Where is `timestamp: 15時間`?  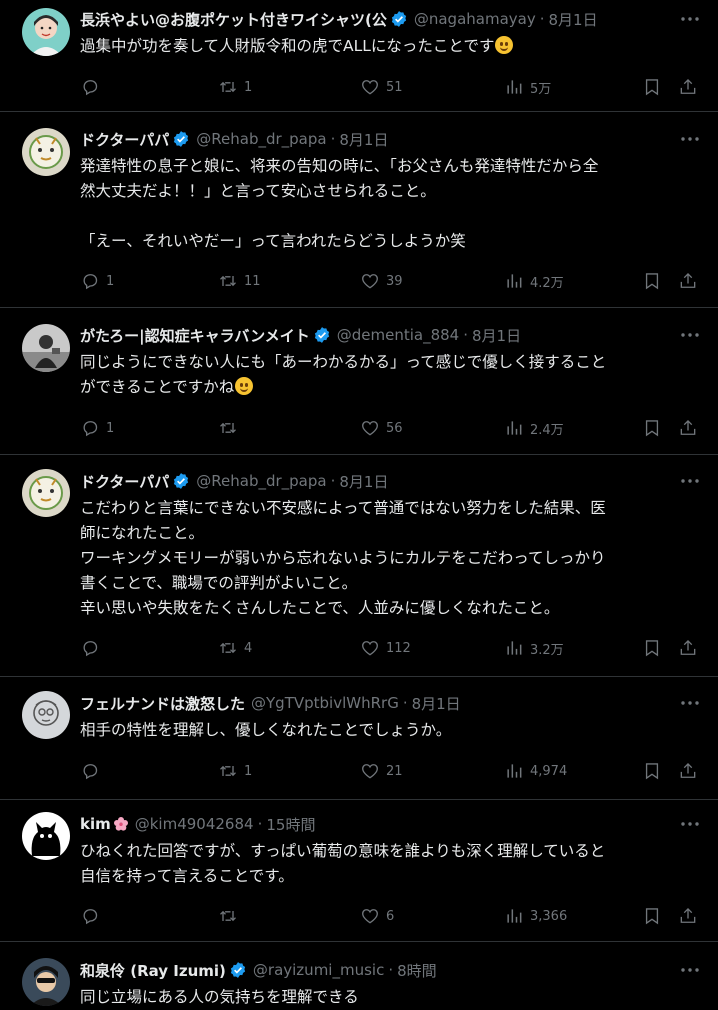 timestamp: 15時間 is located at coordinates (290, 824).